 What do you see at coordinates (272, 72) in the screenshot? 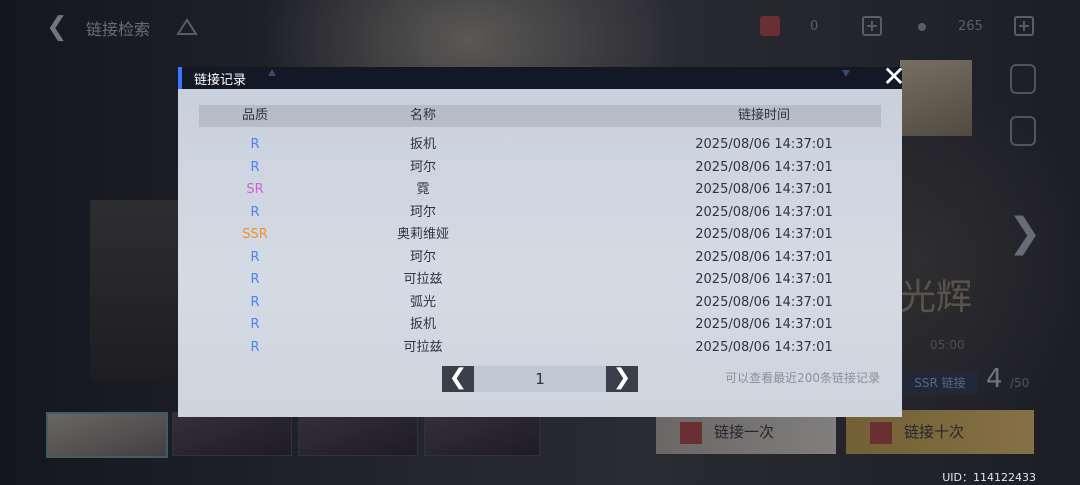
I see `header-decoration` at bounding box center [272, 72].